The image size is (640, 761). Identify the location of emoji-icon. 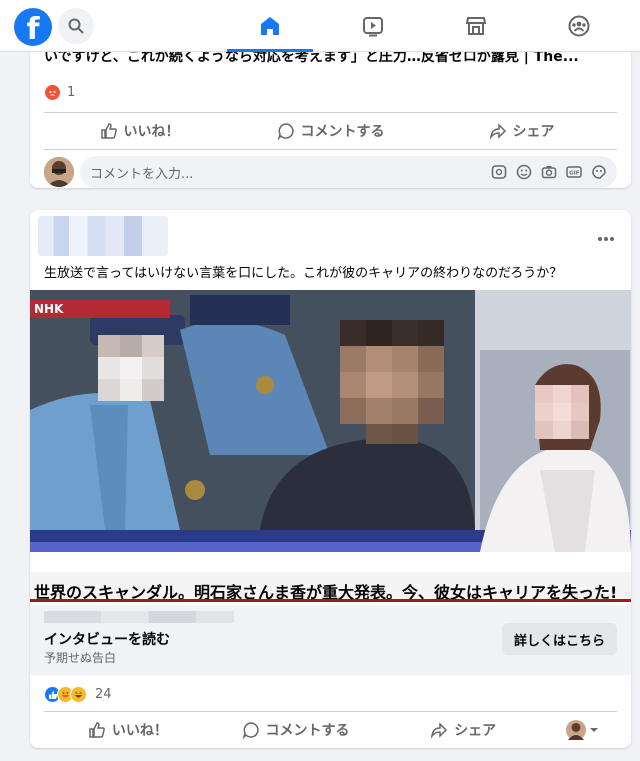
(524, 172).